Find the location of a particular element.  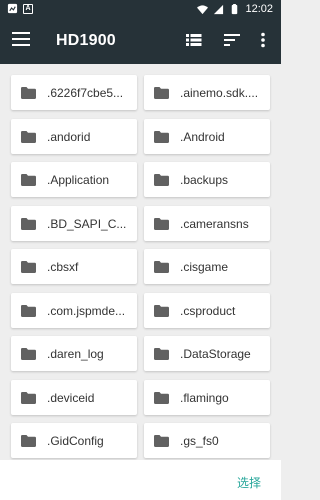

menu-button is located at coordinates (21, 40).